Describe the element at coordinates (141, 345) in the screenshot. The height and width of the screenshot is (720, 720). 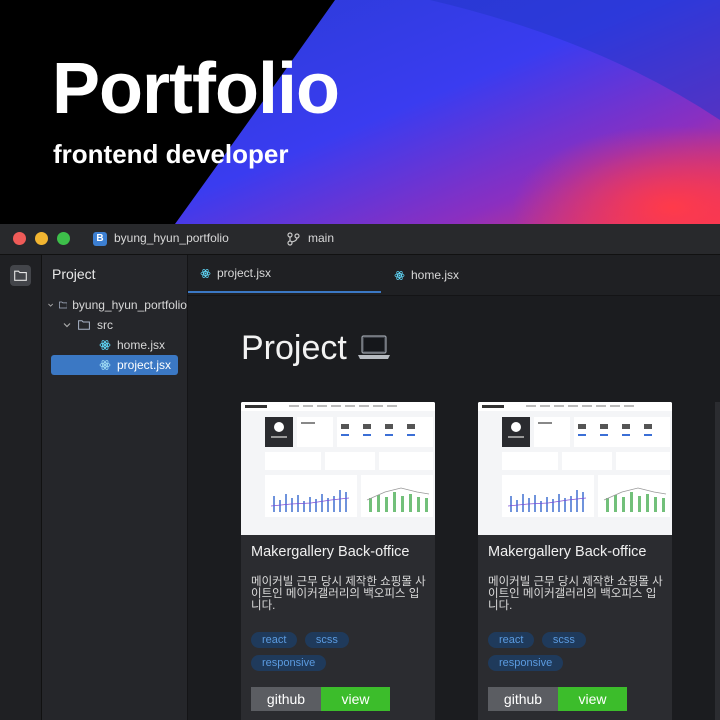
I see `tree-item-label: home.jsx` at that location.